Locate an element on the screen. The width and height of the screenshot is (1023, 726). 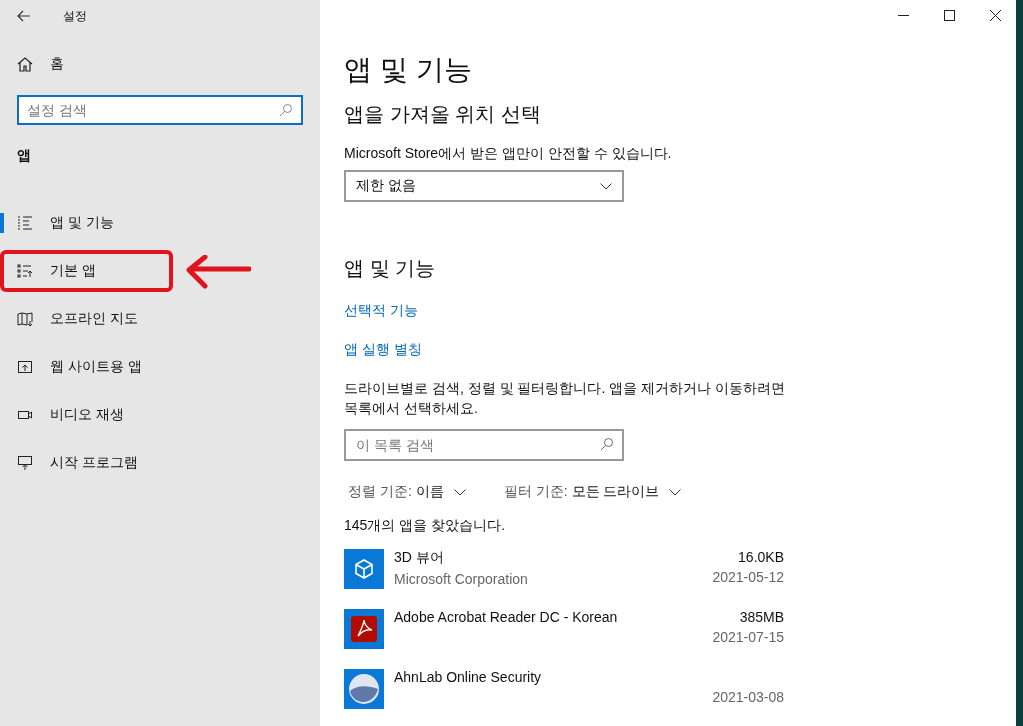
section-heading: 앱을 가져올 위치 선택 is located at coordinates (443, 114).